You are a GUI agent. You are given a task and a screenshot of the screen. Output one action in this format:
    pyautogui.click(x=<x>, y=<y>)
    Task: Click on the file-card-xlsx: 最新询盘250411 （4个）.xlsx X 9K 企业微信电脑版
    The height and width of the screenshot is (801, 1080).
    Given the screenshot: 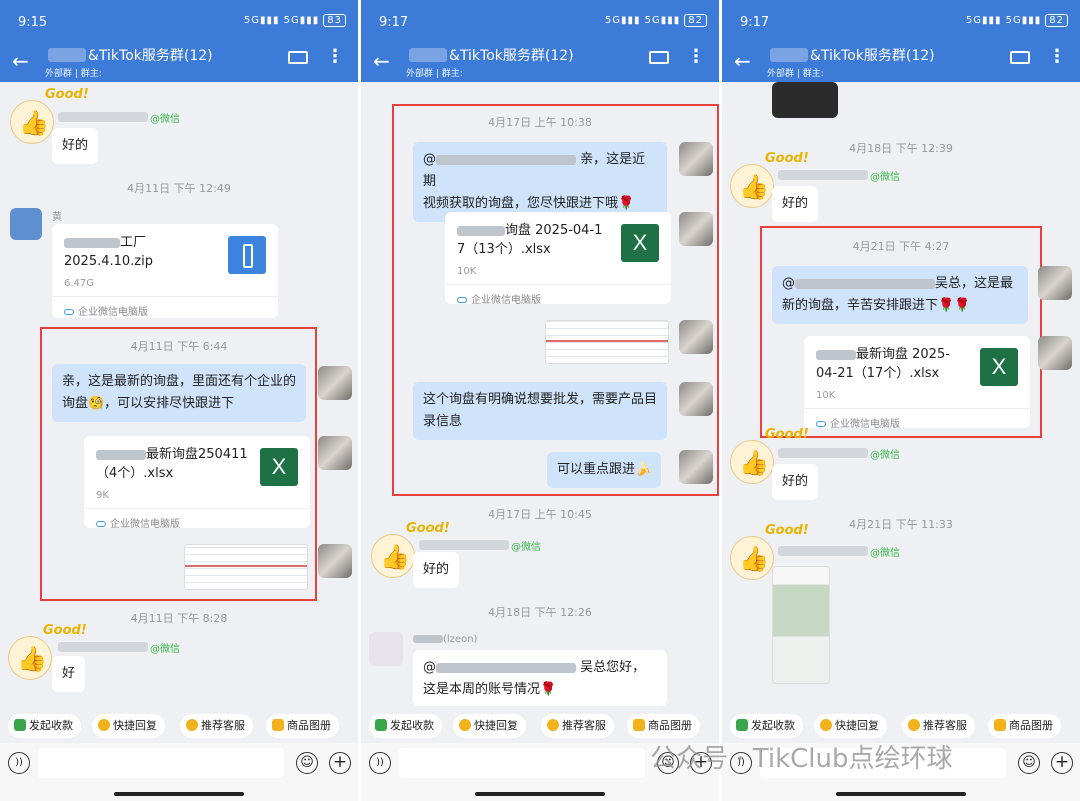 What is the action you would take?
    pyautogui.click(x=197, y=483)
    